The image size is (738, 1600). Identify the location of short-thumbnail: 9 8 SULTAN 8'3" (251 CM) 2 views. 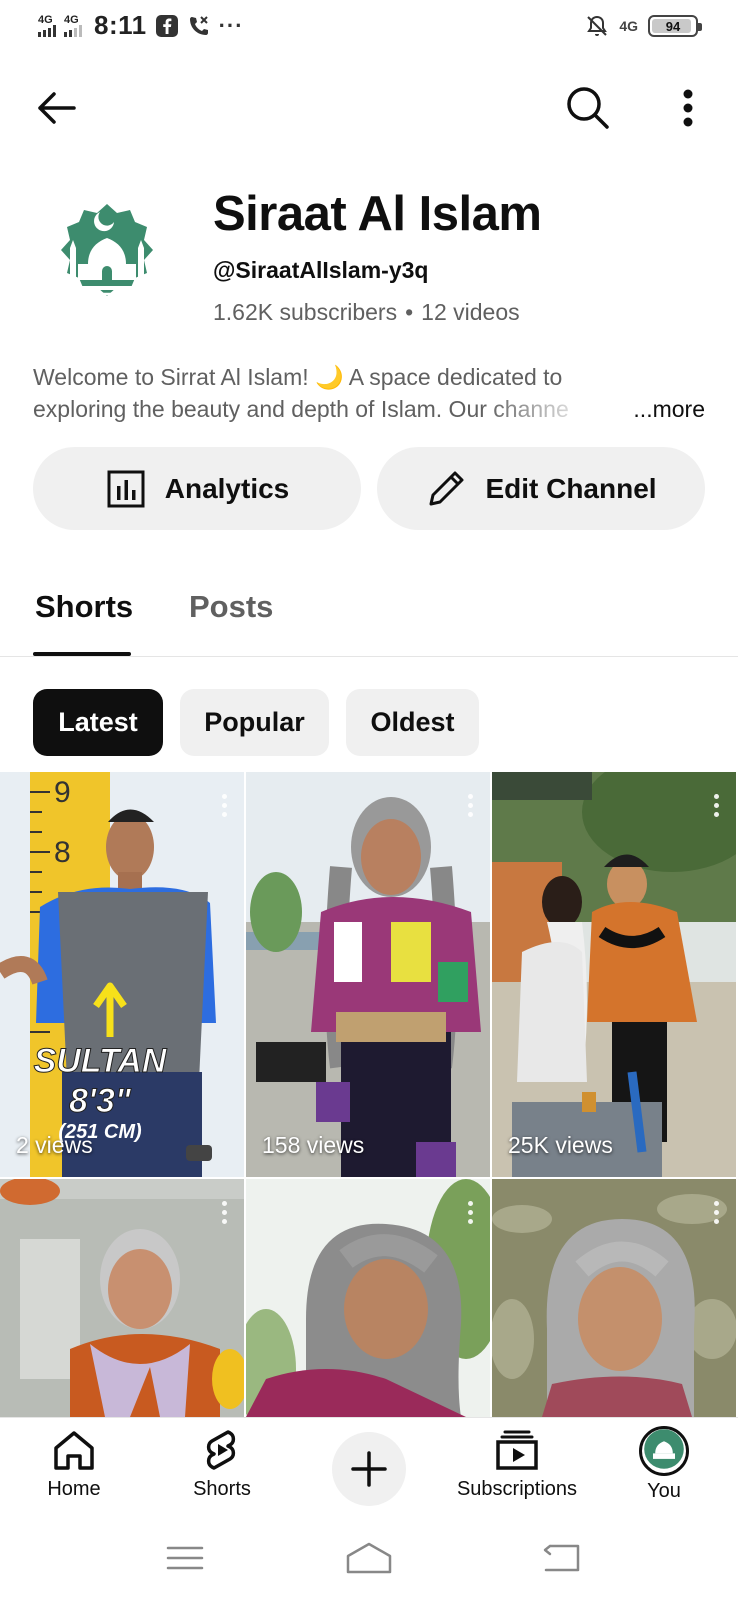
(122, 974).